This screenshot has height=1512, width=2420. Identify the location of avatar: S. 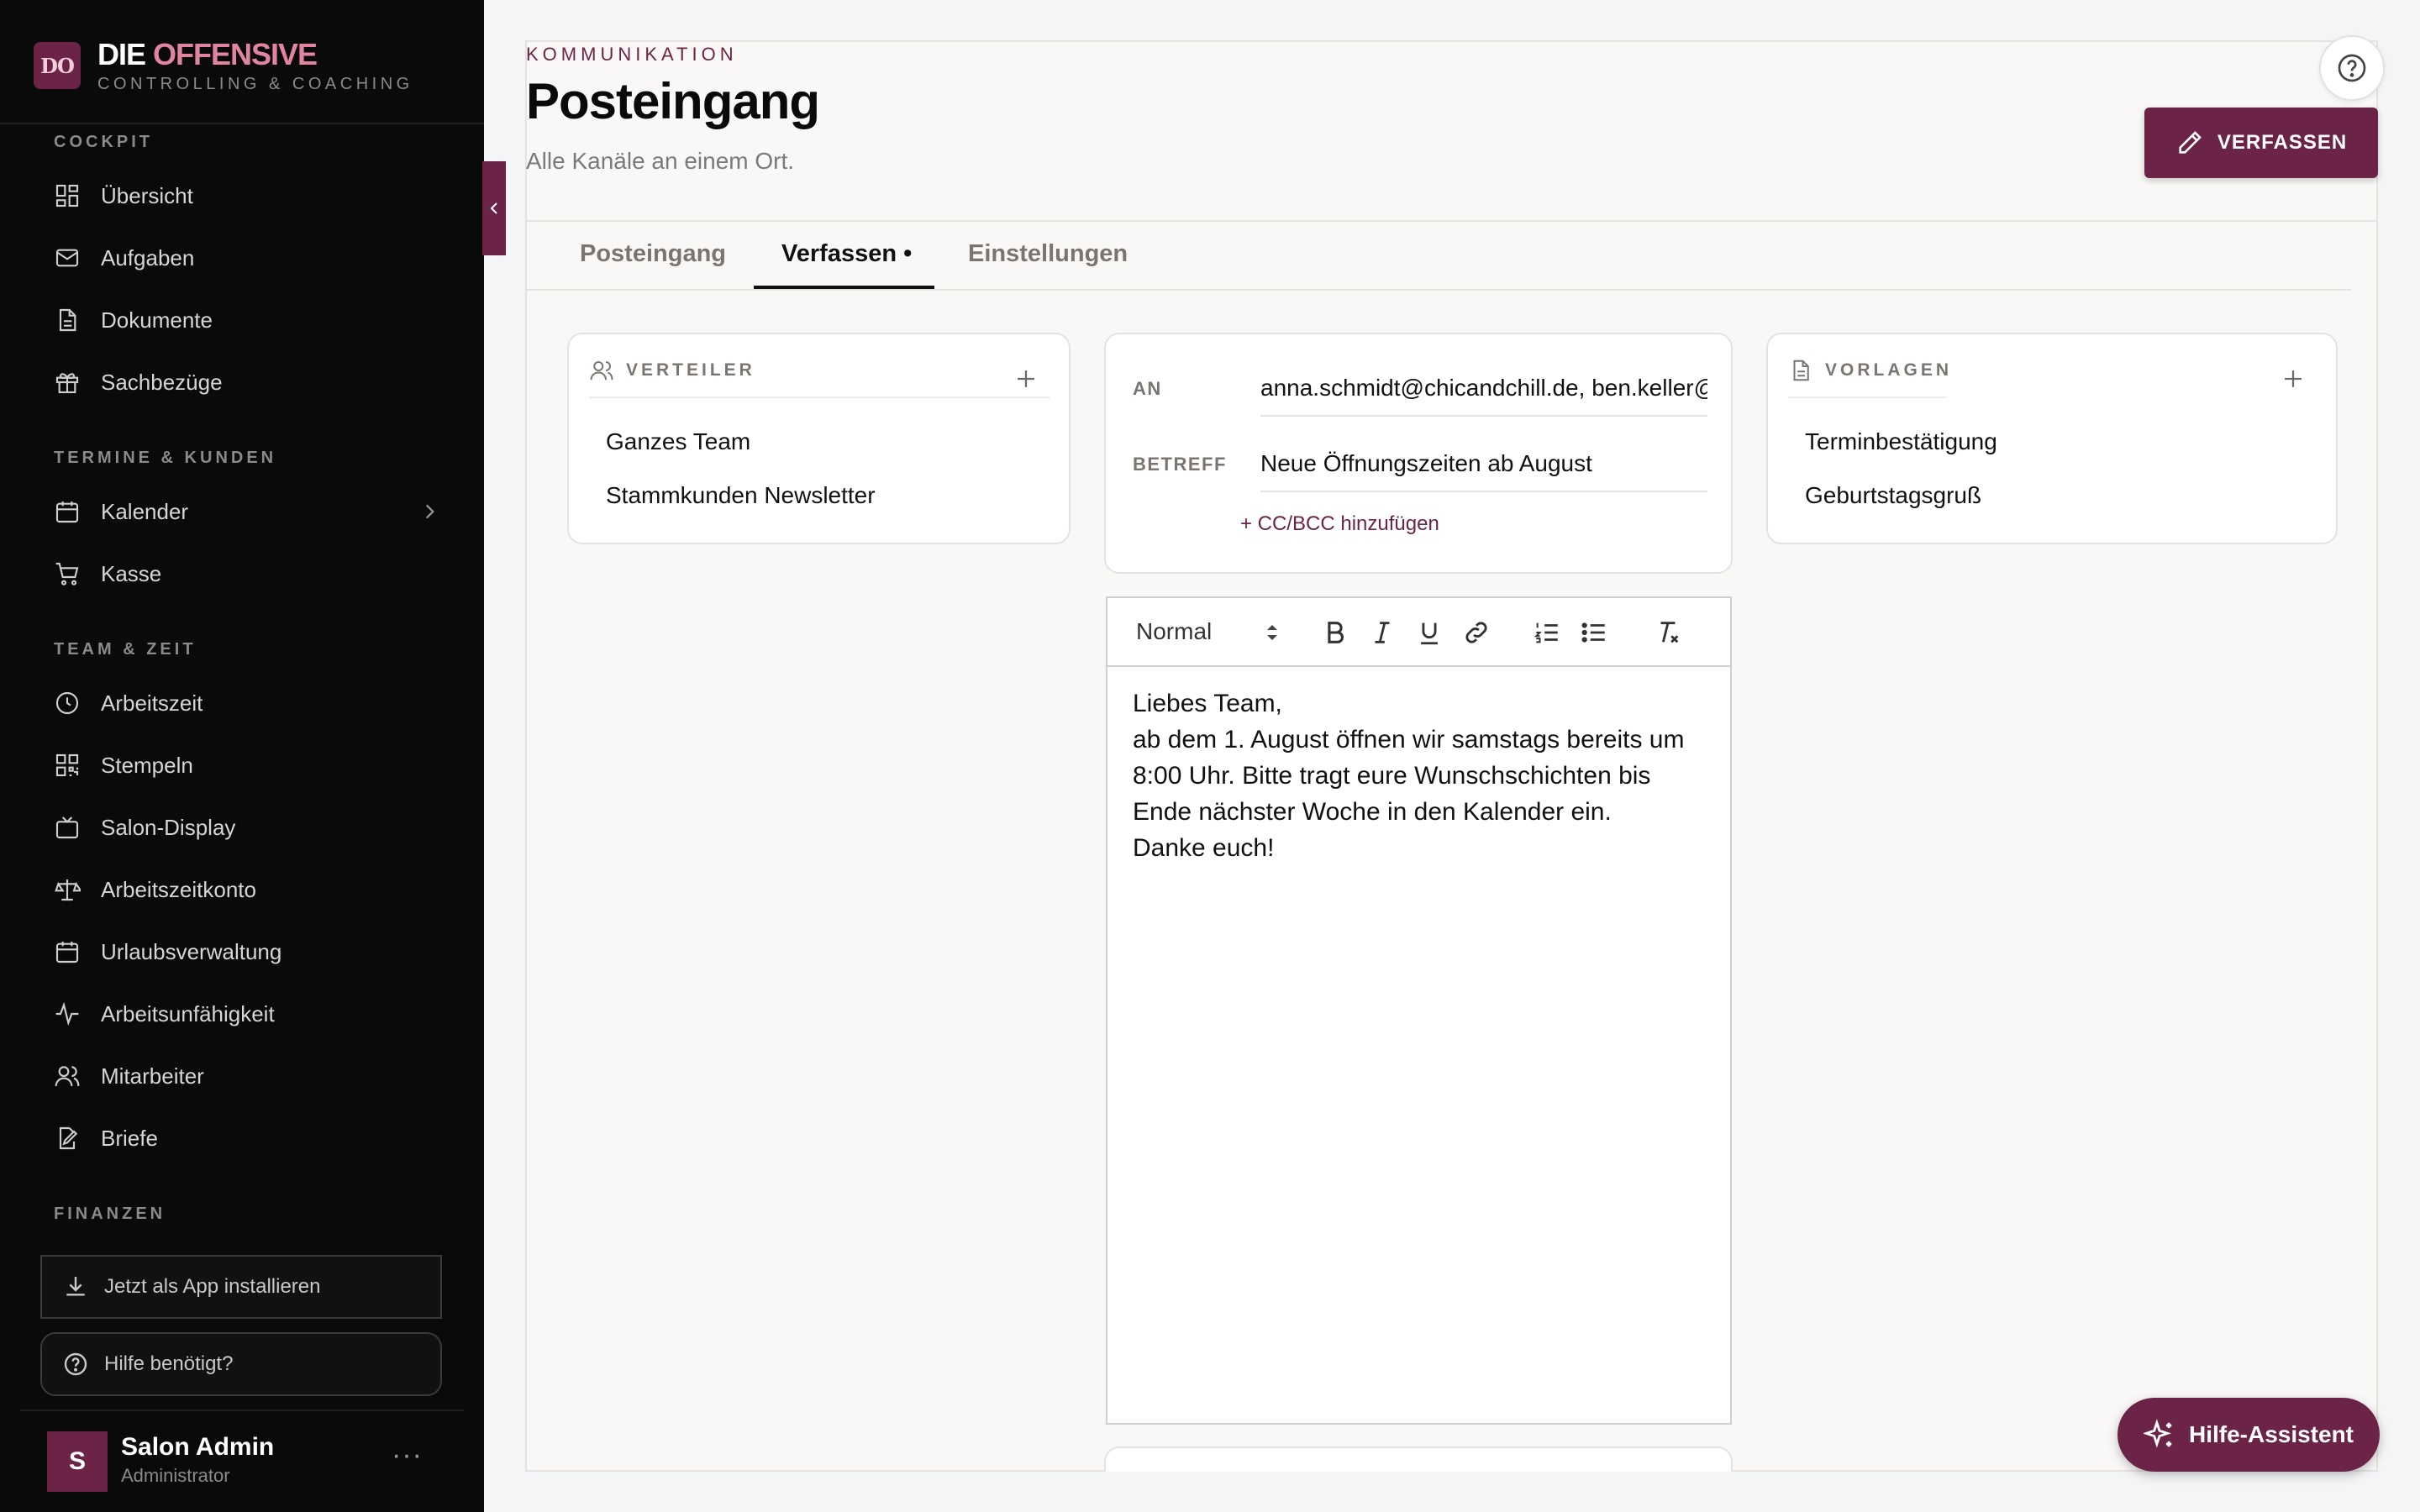
(77, 1461).